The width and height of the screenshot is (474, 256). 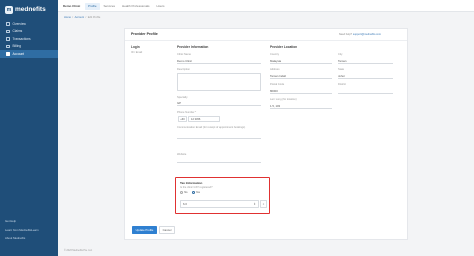 I want to click on breadcrumb-home: Home, so click(x=67, y=17).